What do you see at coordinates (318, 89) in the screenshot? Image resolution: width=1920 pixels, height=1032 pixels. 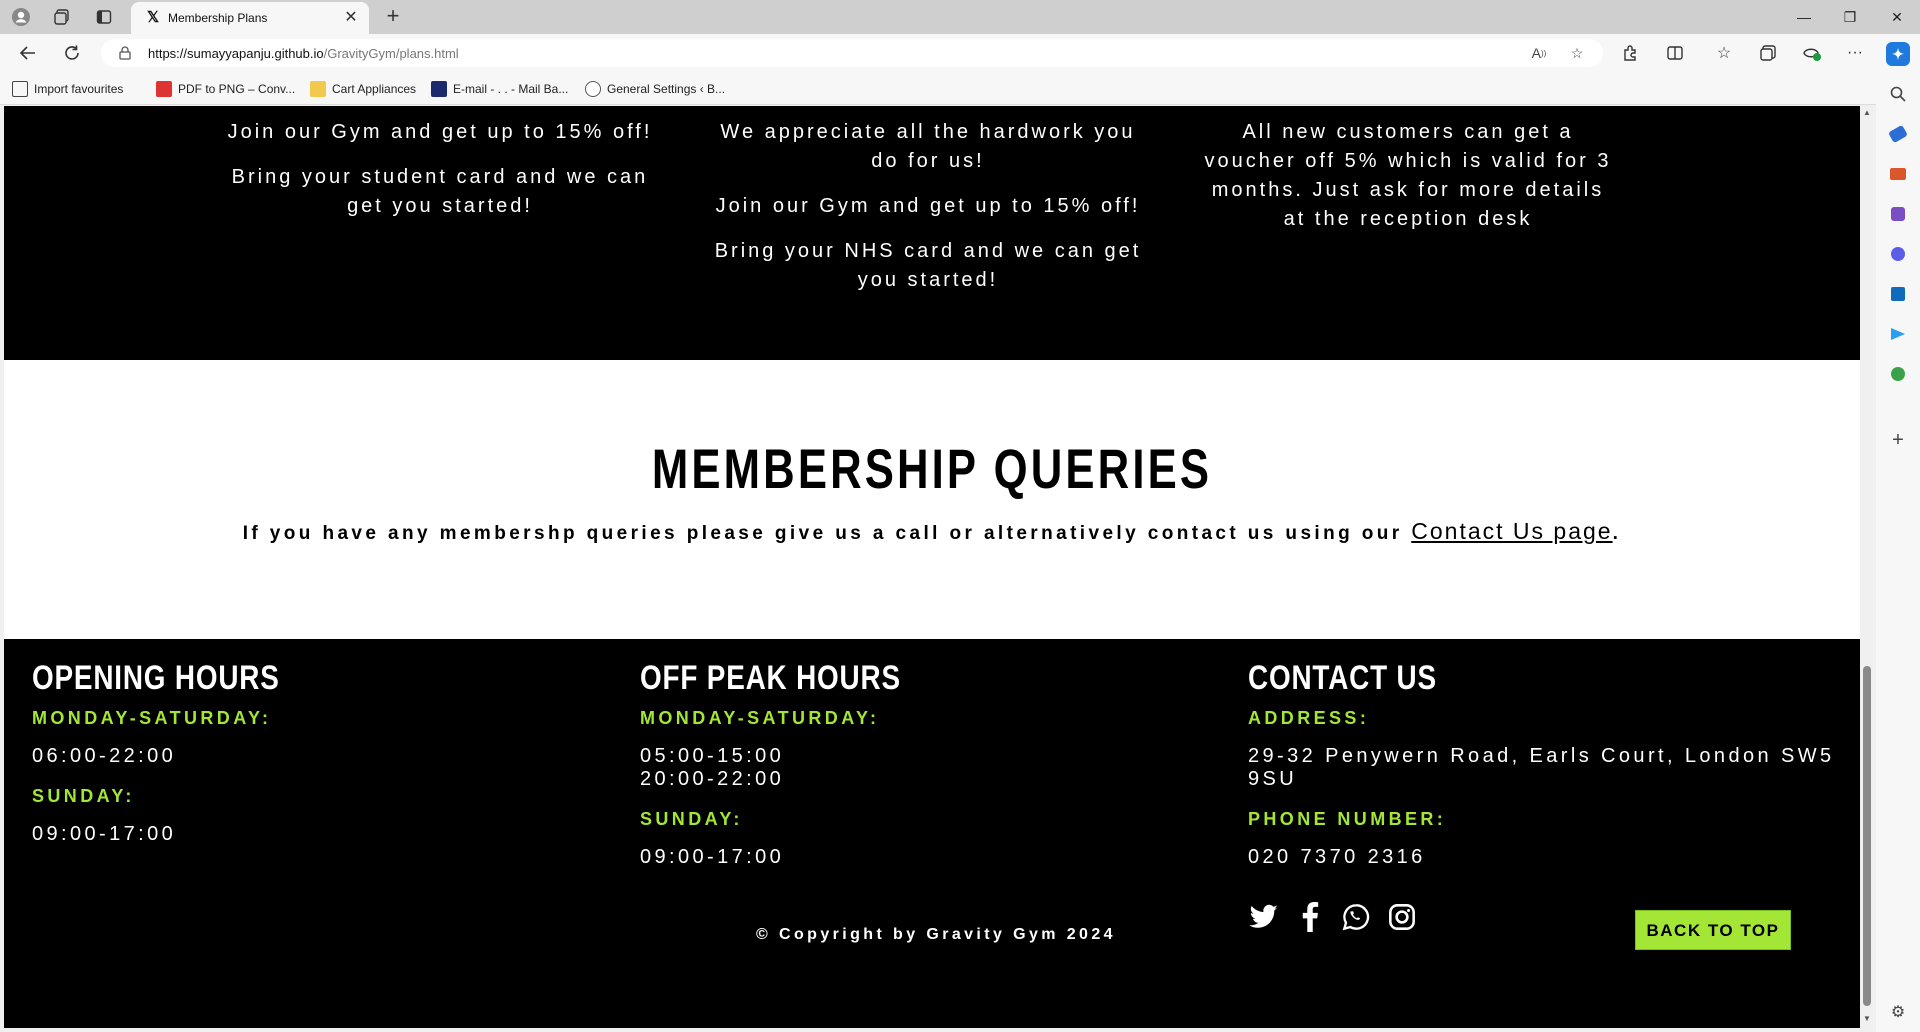 I see `folder-icon` at bounding box center [318, 89].